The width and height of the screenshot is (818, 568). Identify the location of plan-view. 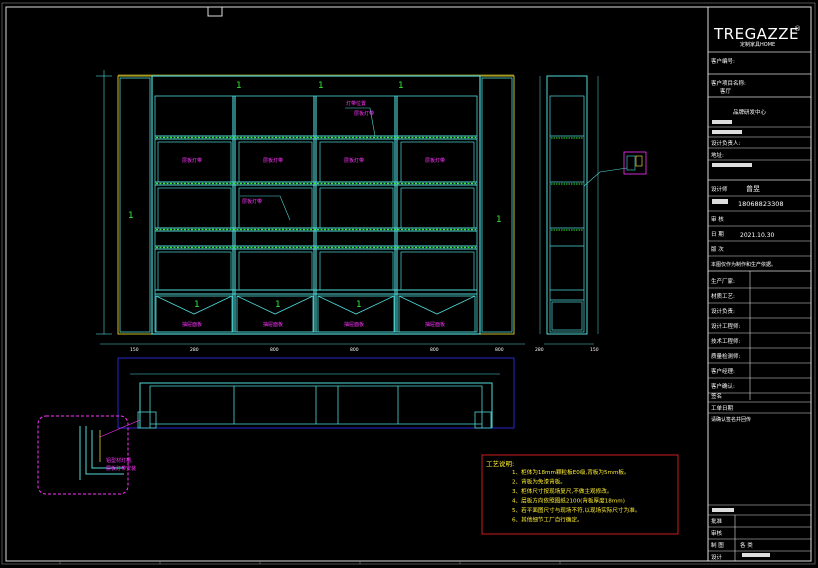
(307, 397).